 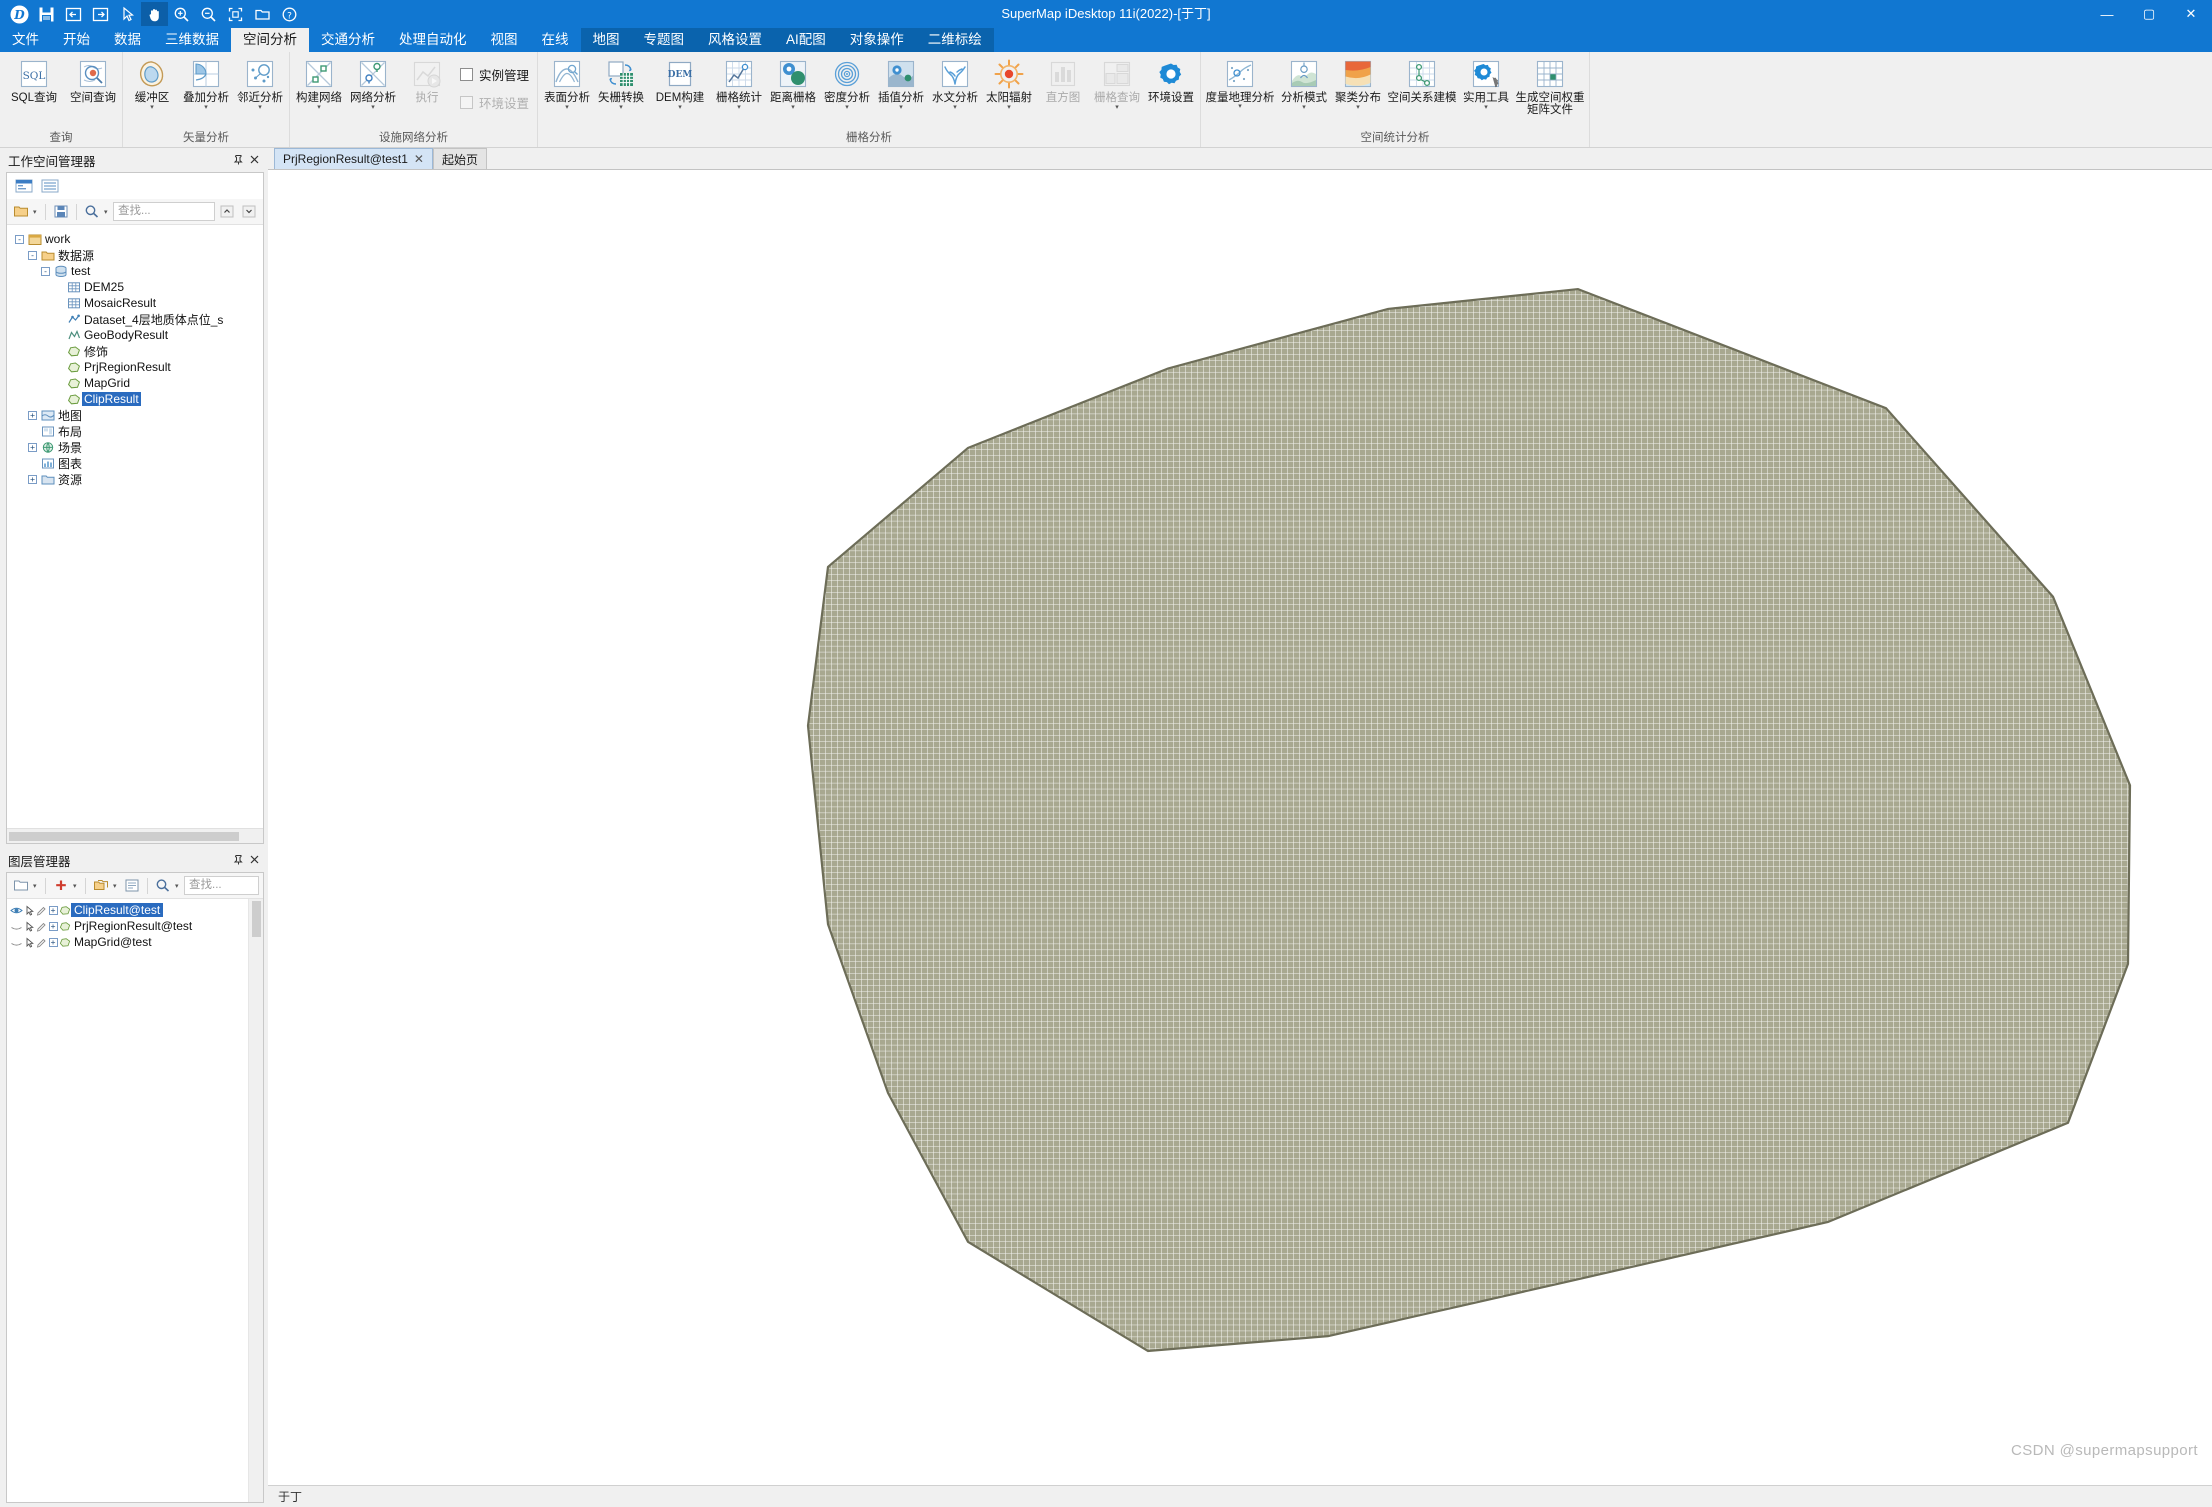 What do you see at coordinates (621, 84) in the screenshot?
I see `ribbon-button-vector-raster: 矢栅转换 ▾` at bounding box center [621, 84].